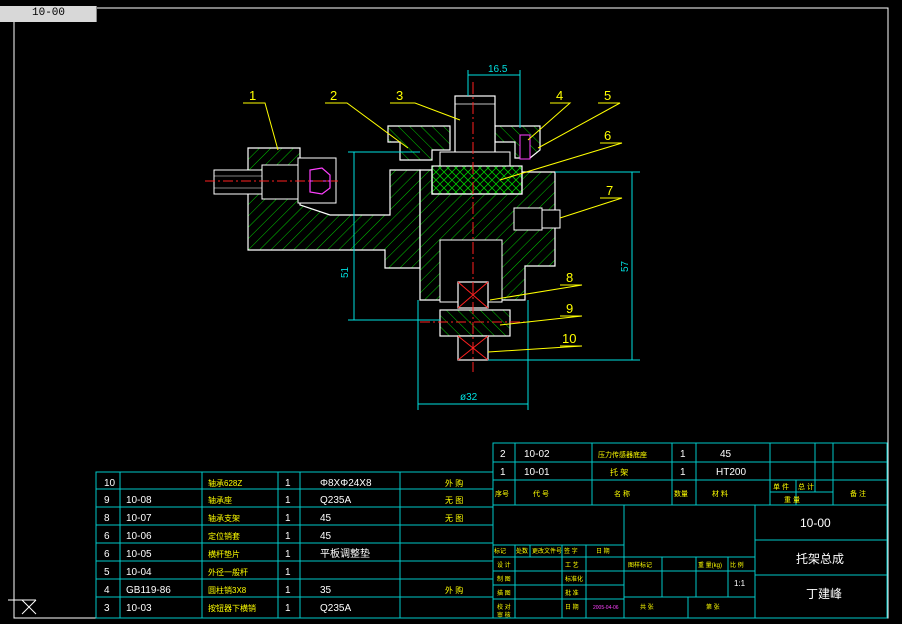 Image resolution: width=902 pixels, height=624 pixels. Describe the element at coordinates (326, 590) in the screenshot. I see `bom-cell-material: 35` at that location.